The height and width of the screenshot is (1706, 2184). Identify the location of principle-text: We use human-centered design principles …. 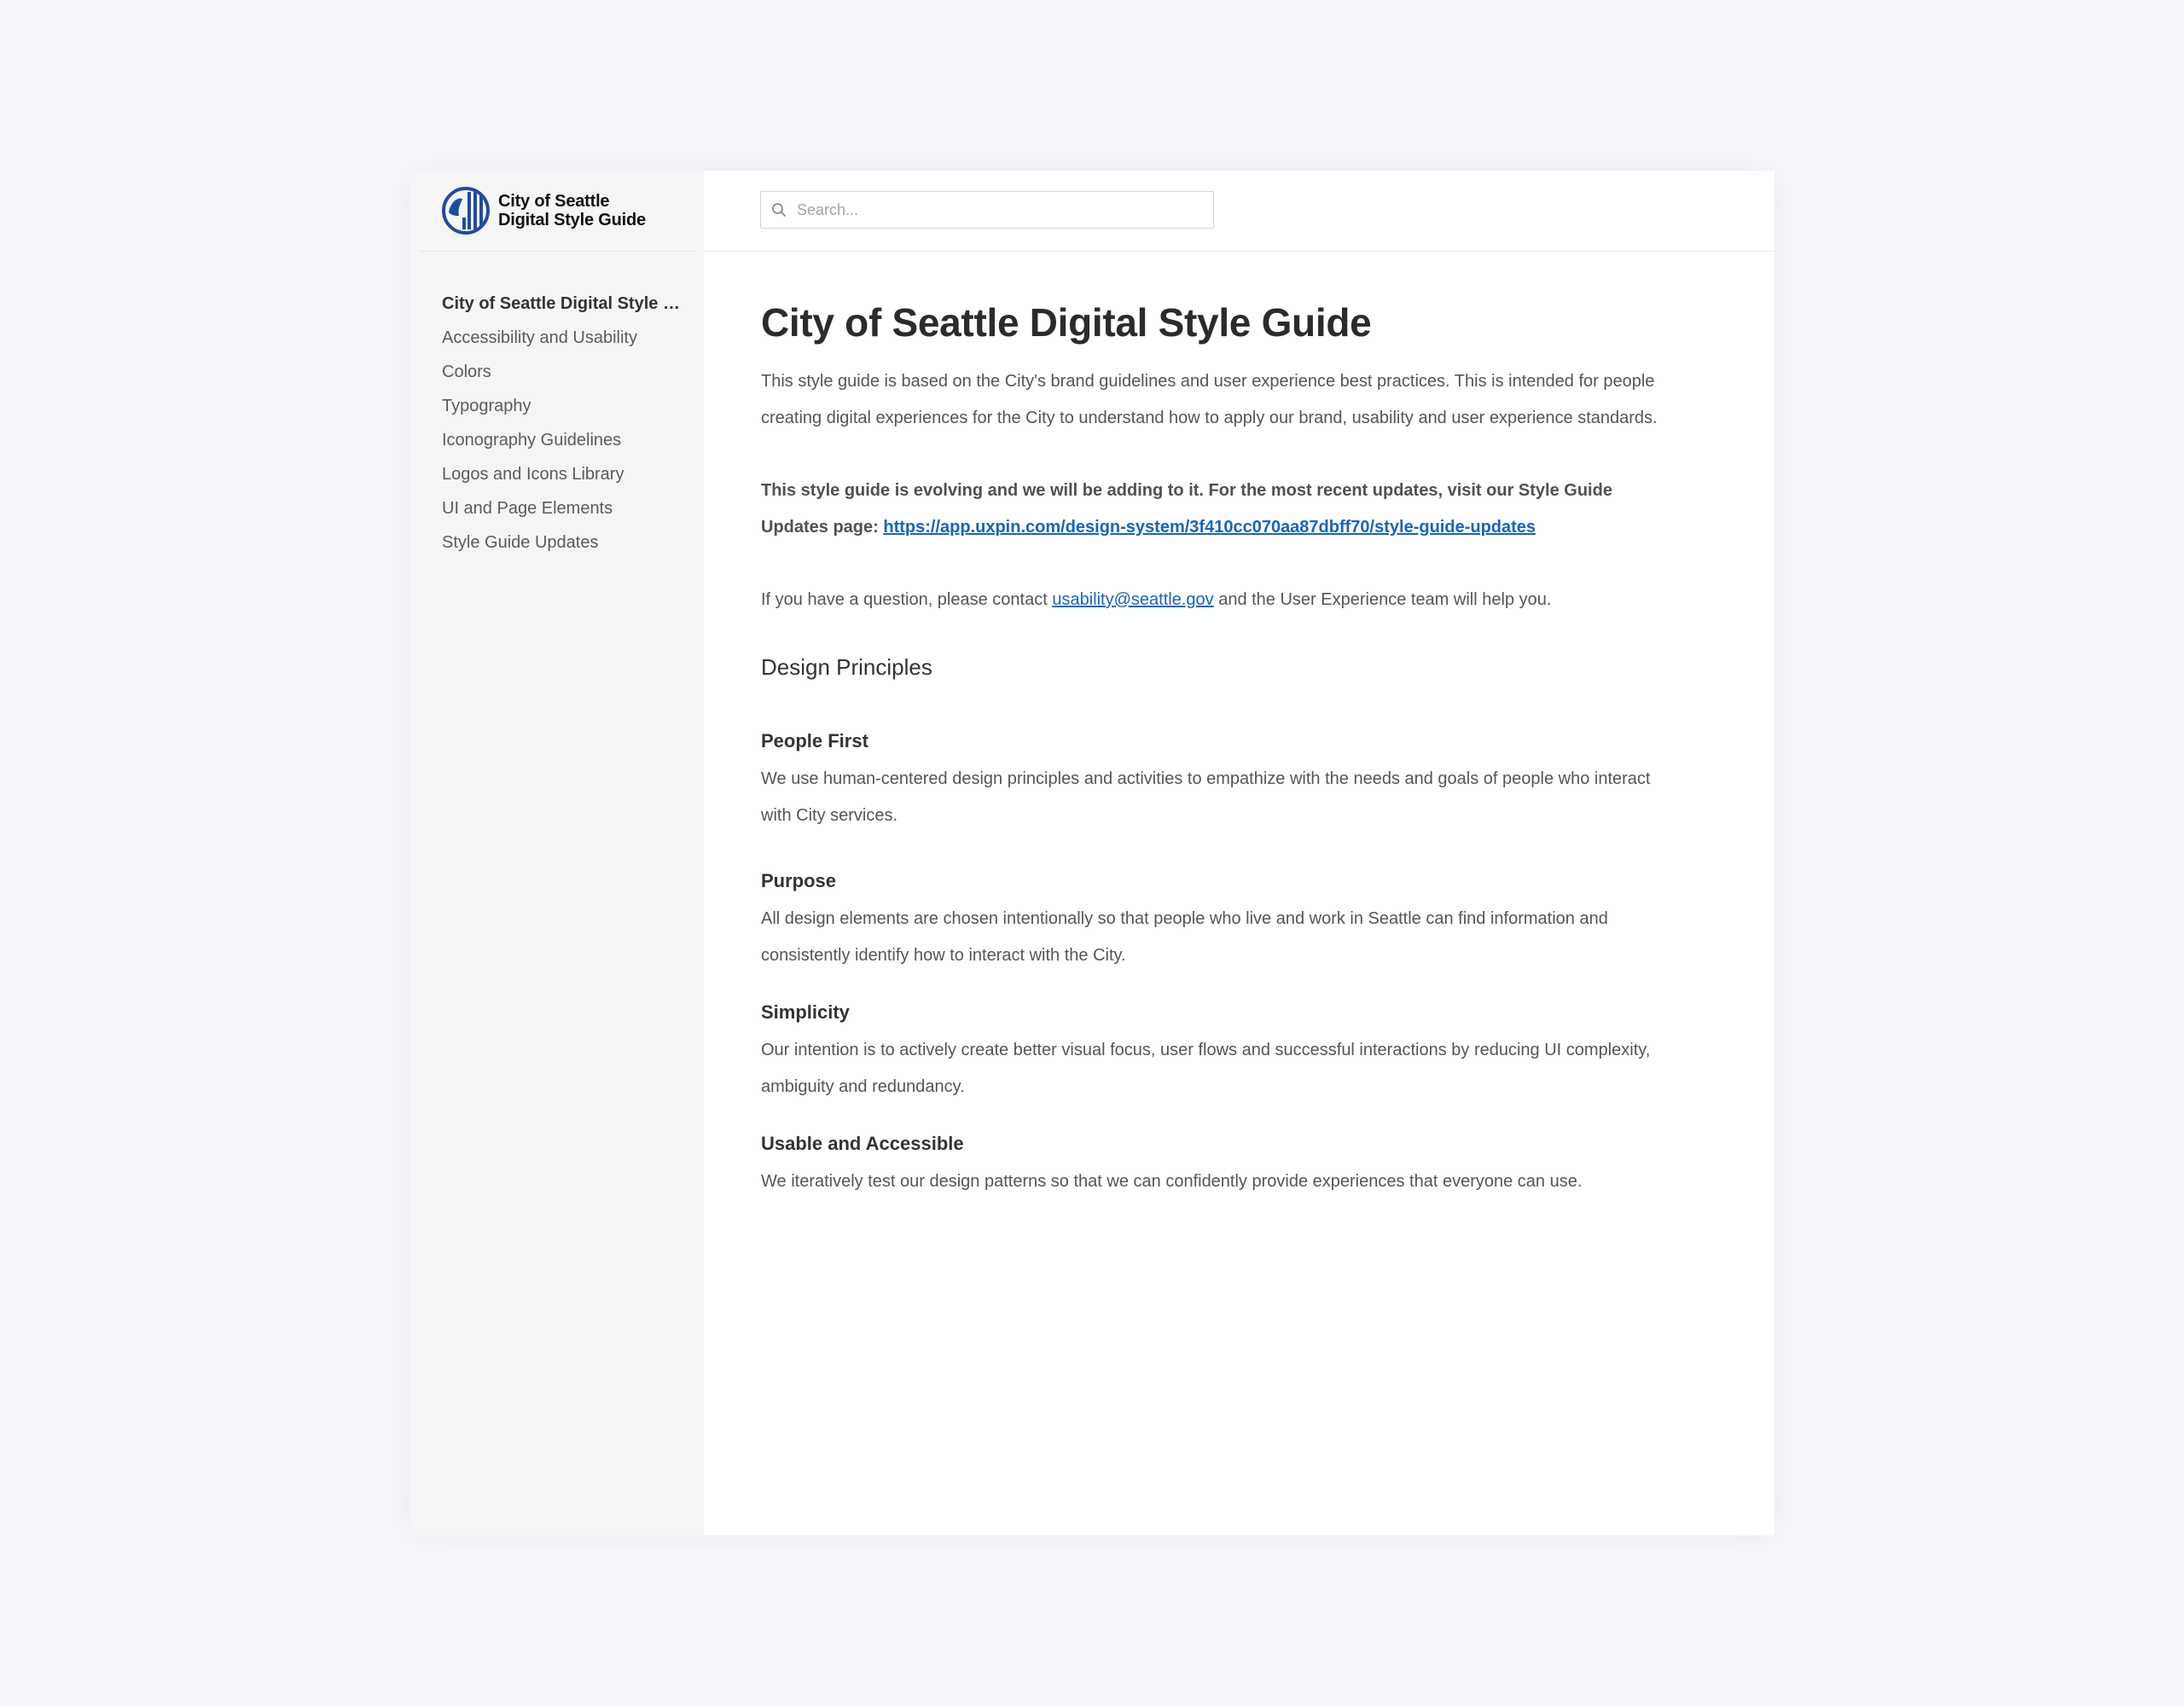
(1206, 797).